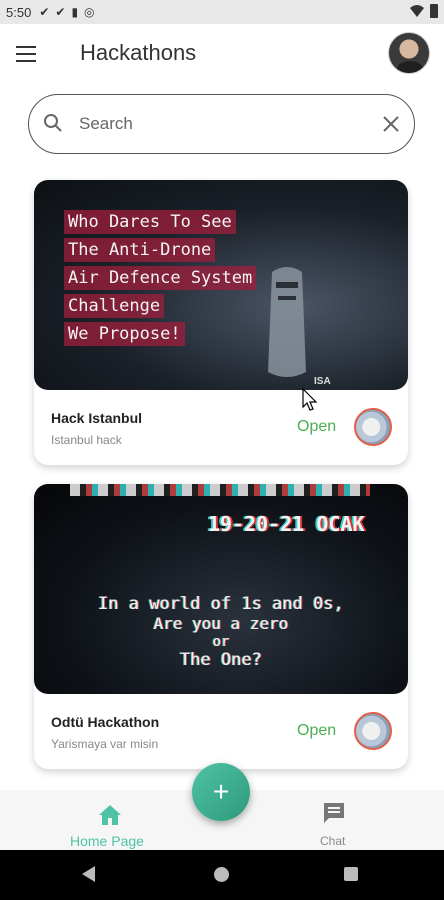 The width and height of the screenshot is (444, 900). I want to click on page-title: Hackathons, so click(138, 52).